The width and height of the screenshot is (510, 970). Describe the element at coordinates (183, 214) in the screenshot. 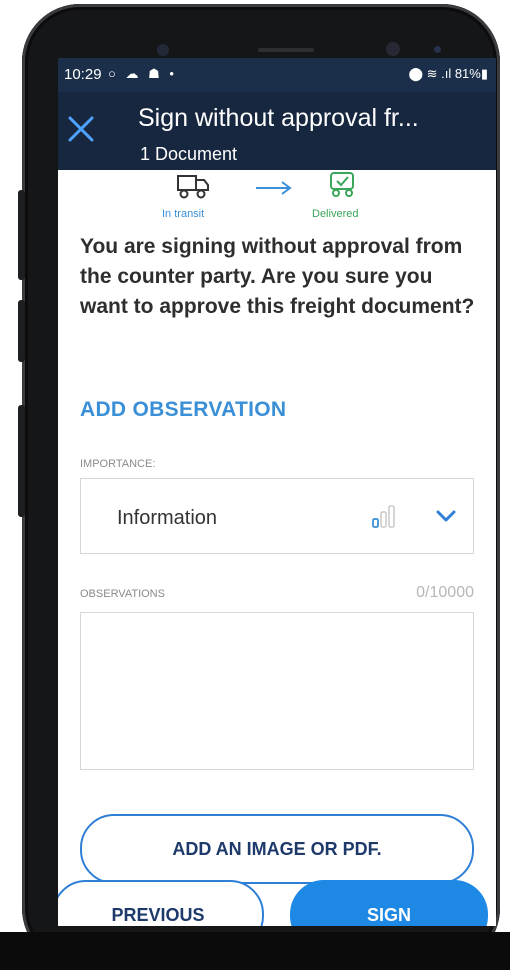

I see `step-in-transit: In transit` at that location.